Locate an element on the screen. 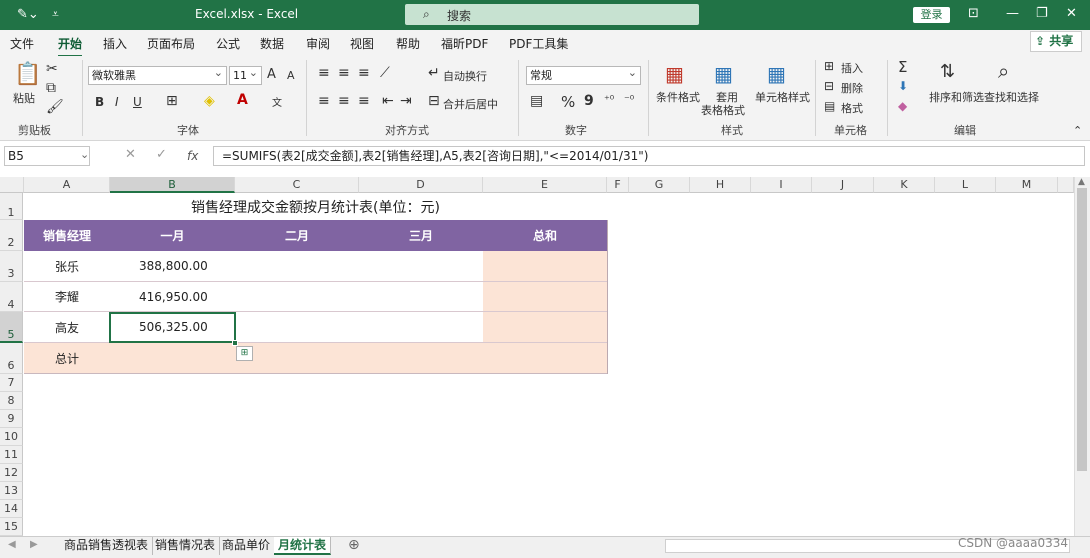 This screenshot has width=1090, height=558. cell-styles-icon: ▦ is located at coordinates (776, 74).